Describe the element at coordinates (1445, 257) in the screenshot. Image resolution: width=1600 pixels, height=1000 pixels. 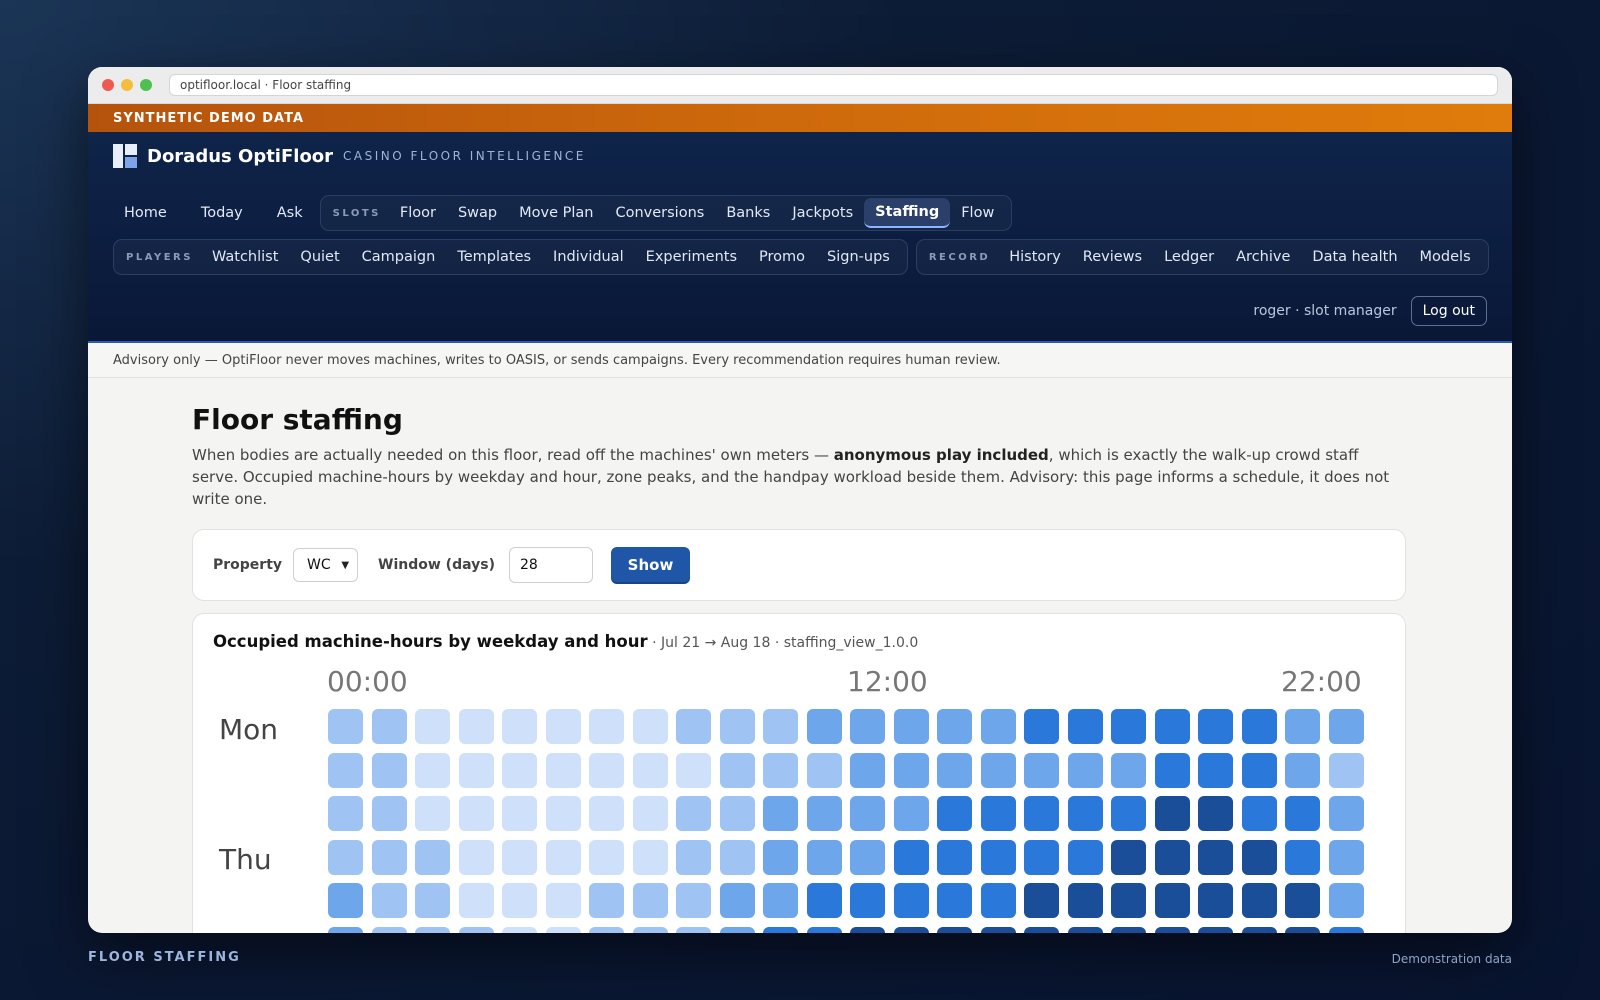
I see `nav-models: Models` at that location.